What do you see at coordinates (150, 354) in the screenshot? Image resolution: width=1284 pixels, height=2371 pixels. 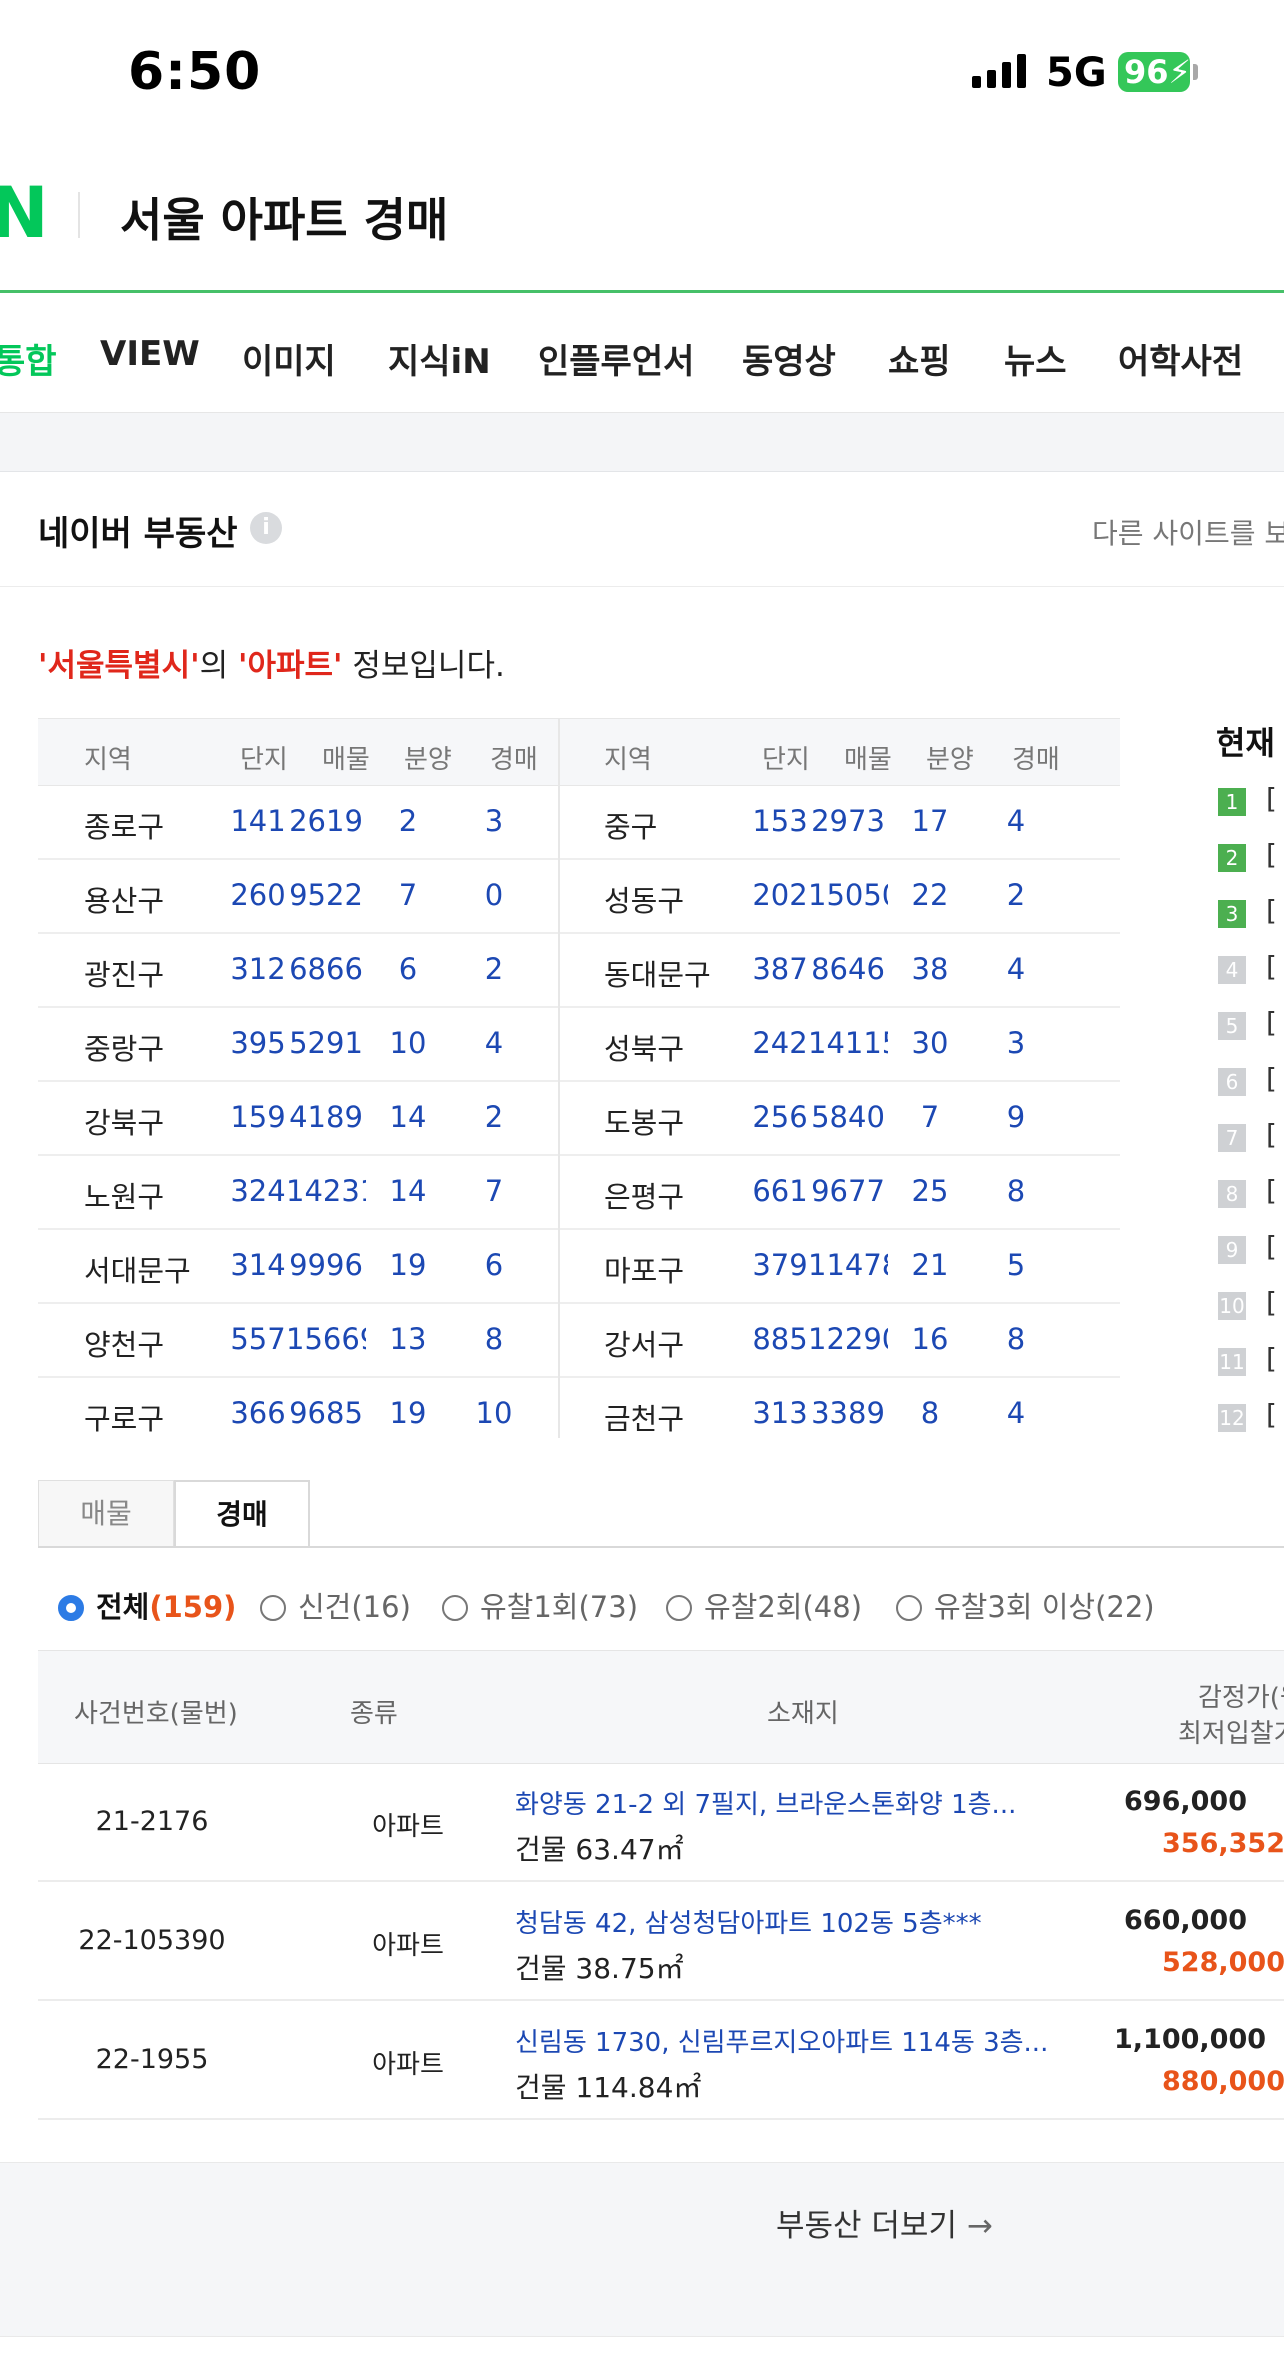 I see `tab-view: VIEW` at bounding box center [150, 354].